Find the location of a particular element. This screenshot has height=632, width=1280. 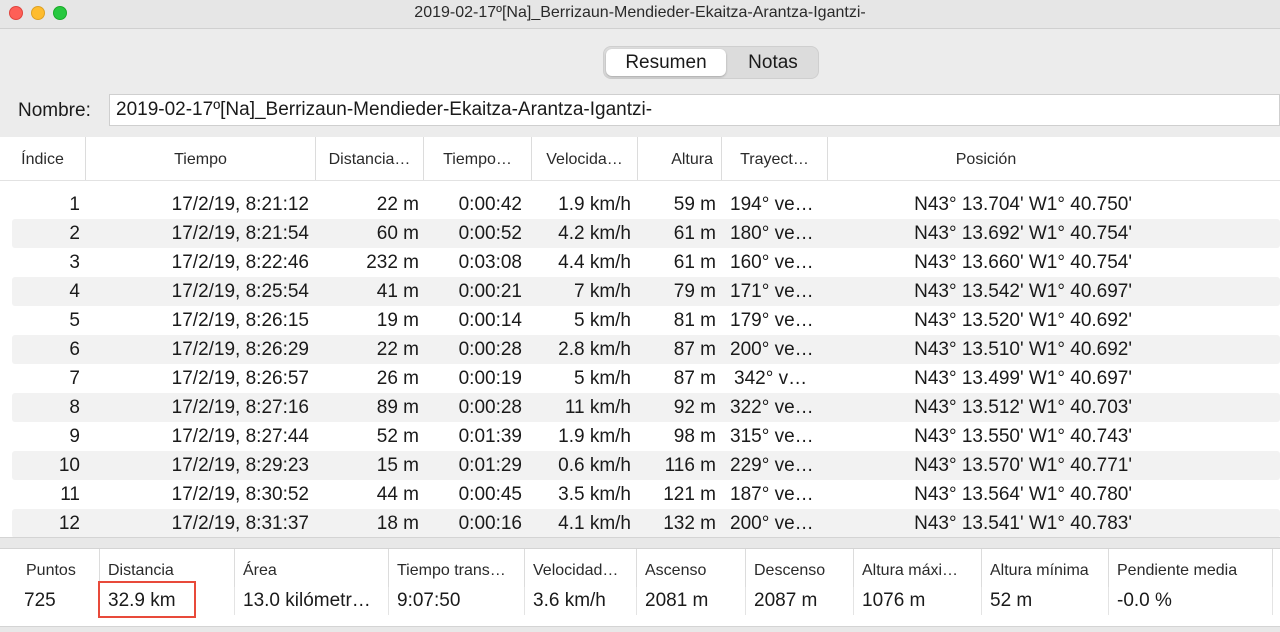

cell-altura: 98 m is located at coordinates (694, 436).